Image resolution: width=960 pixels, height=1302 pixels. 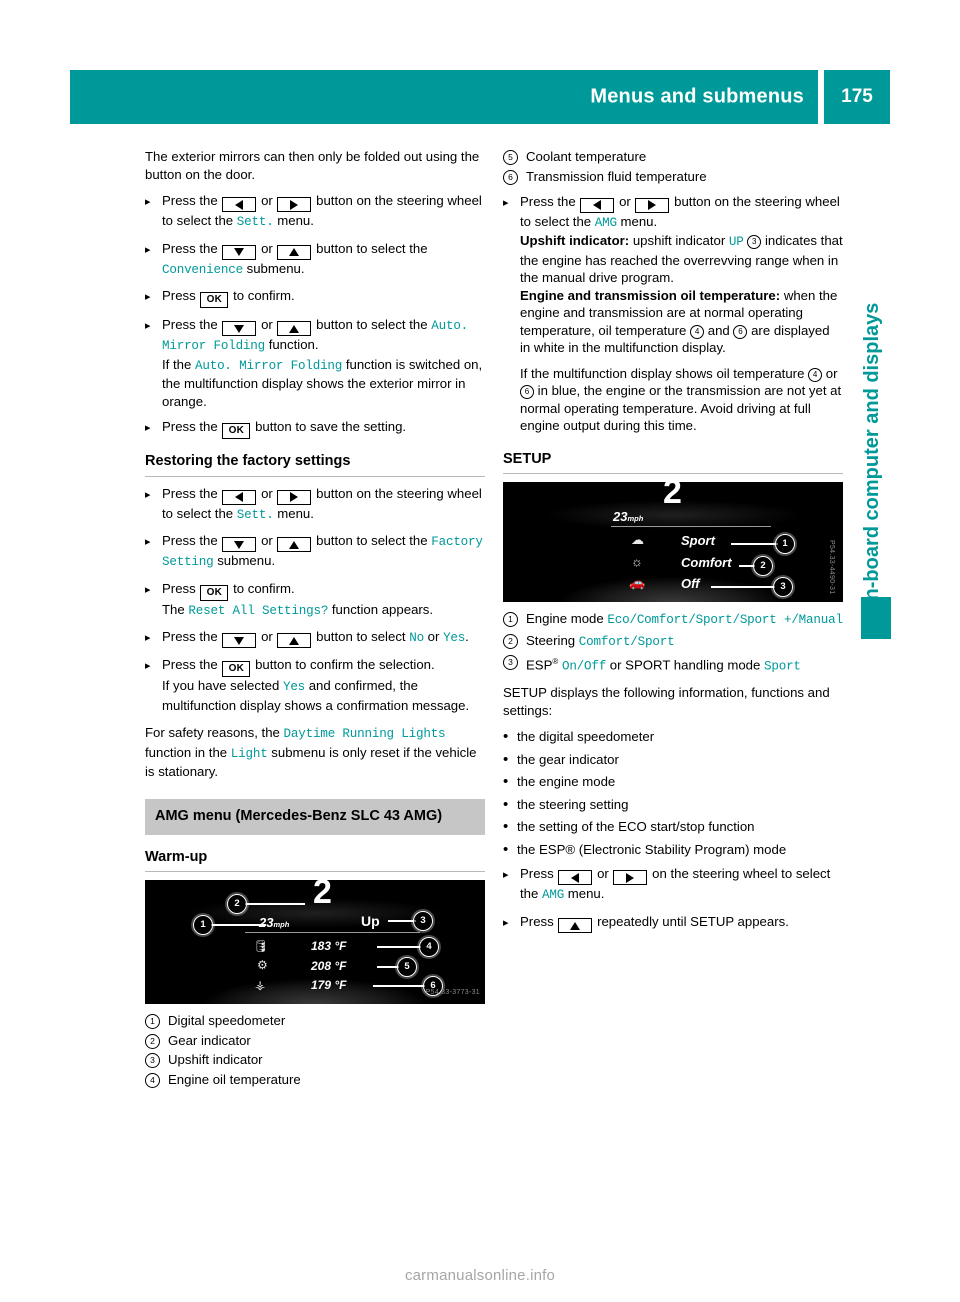 What do you see at coordinates (370, 921) in the screenshot?
I see `upshift-indicator-value: Up` at bounding box center [370, 921].